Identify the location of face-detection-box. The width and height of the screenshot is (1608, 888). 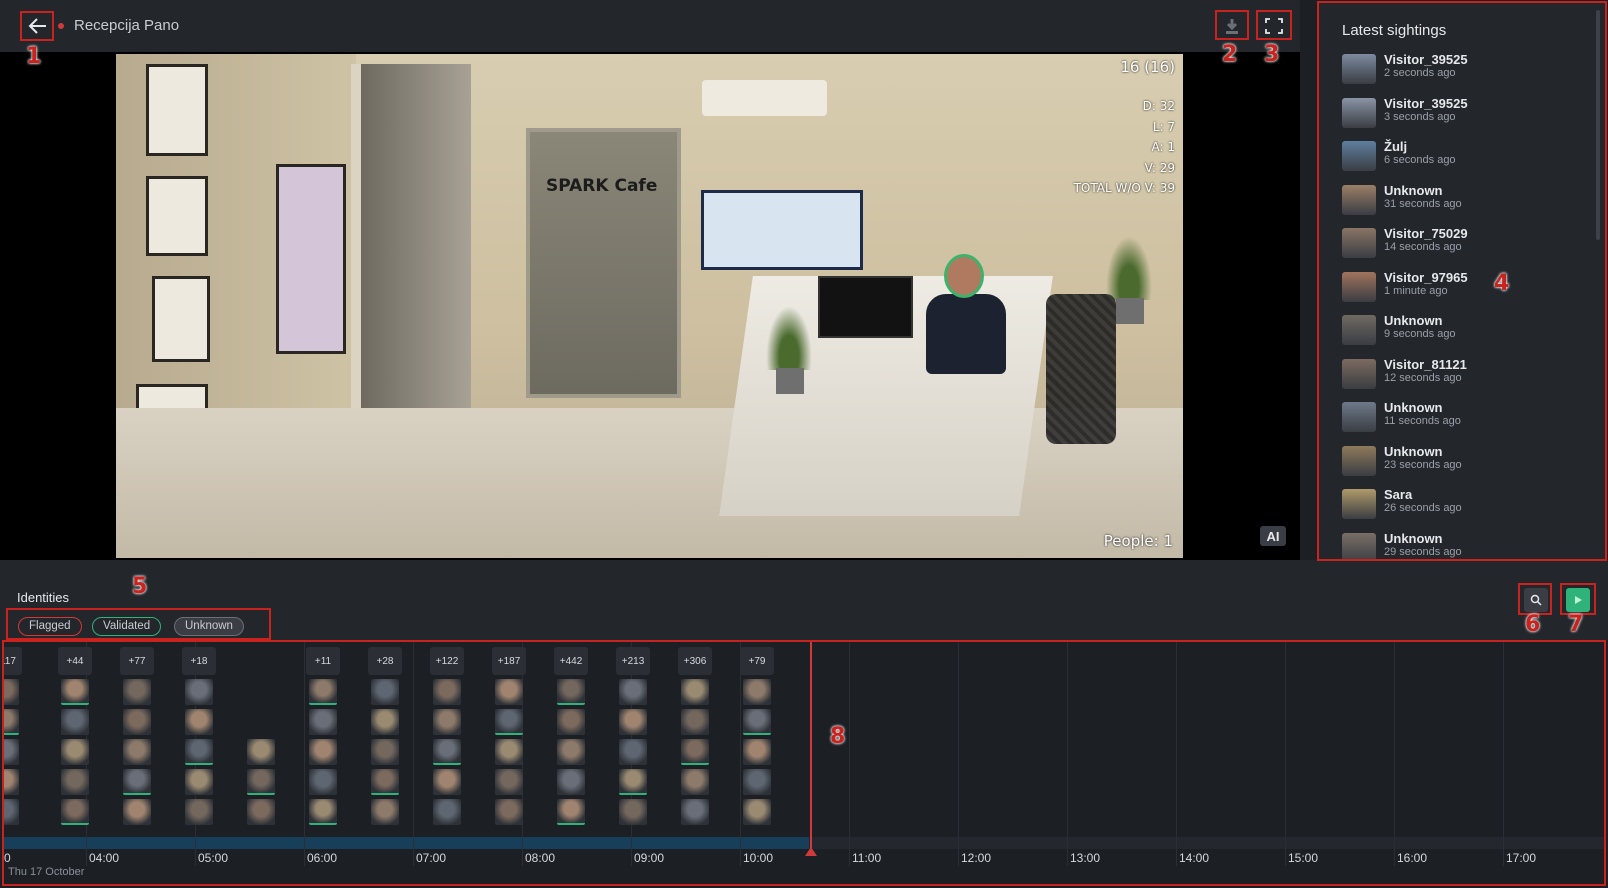
(964, 276).